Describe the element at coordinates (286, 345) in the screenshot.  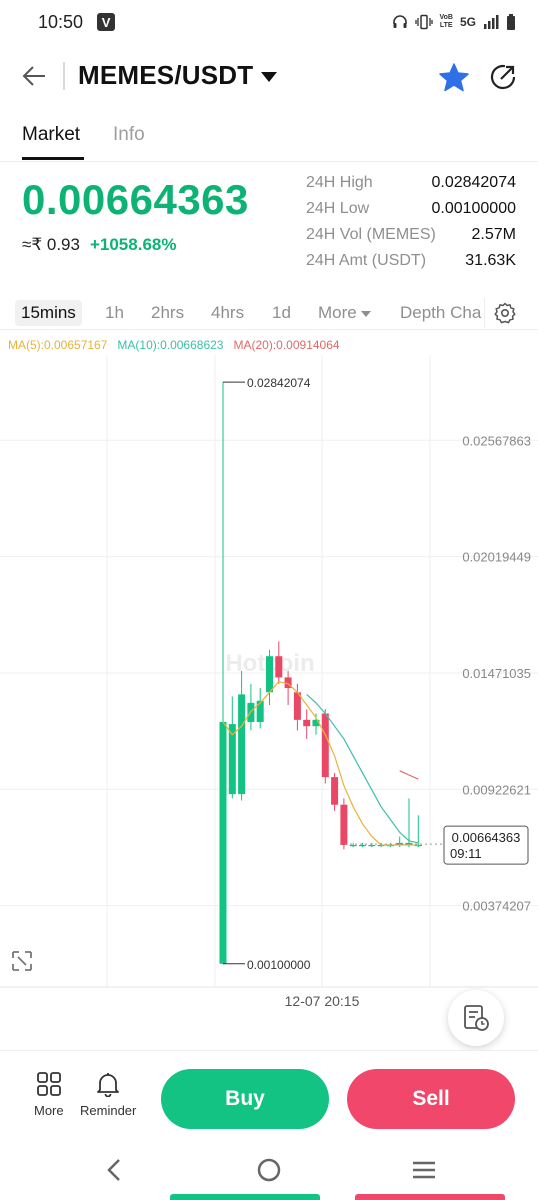
I see `ma20-label: MA(20):0.00914064` at that location.